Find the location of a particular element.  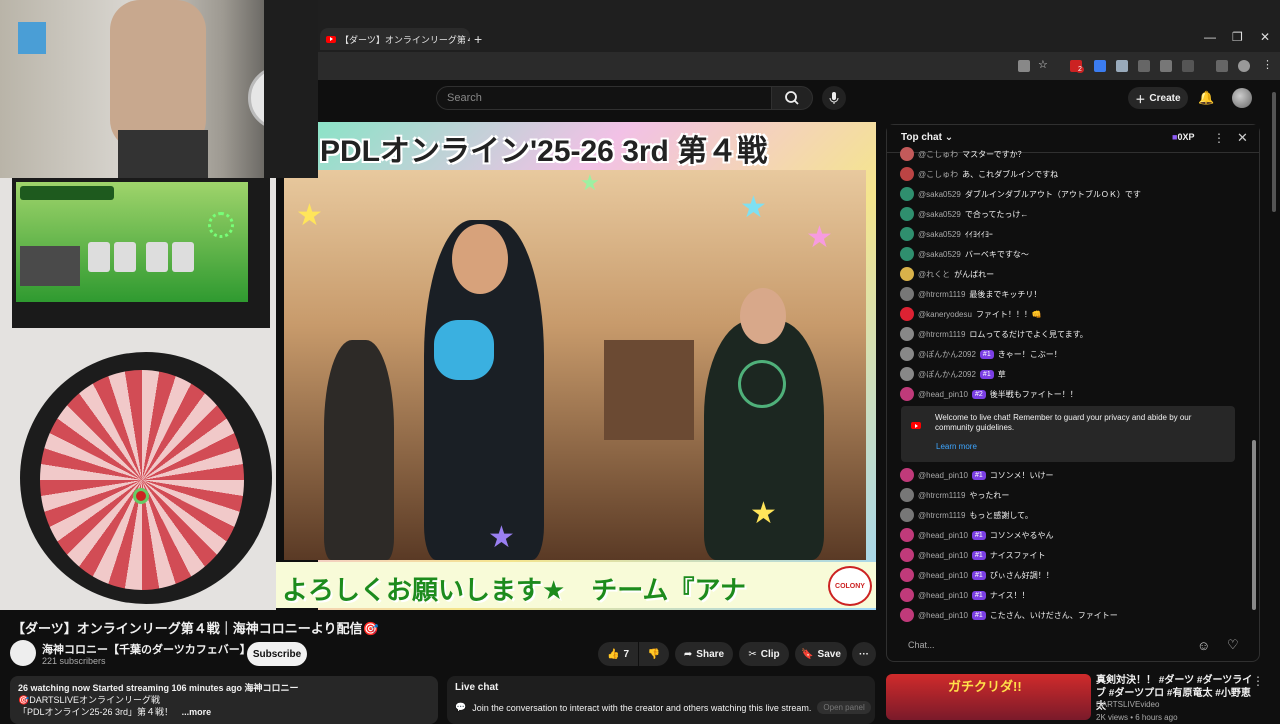

like-button: 👍 7 is located at coordinates (618, 654).